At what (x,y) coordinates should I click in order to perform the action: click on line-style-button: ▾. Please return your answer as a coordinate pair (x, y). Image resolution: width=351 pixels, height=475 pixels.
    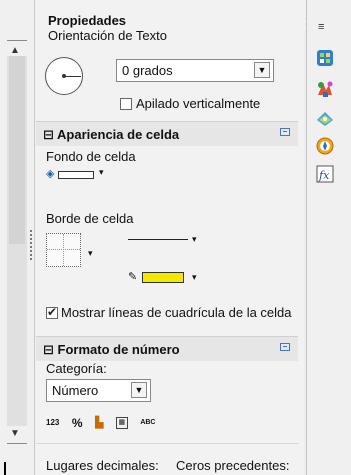
    Looking at the image, I should click on (164, 239).